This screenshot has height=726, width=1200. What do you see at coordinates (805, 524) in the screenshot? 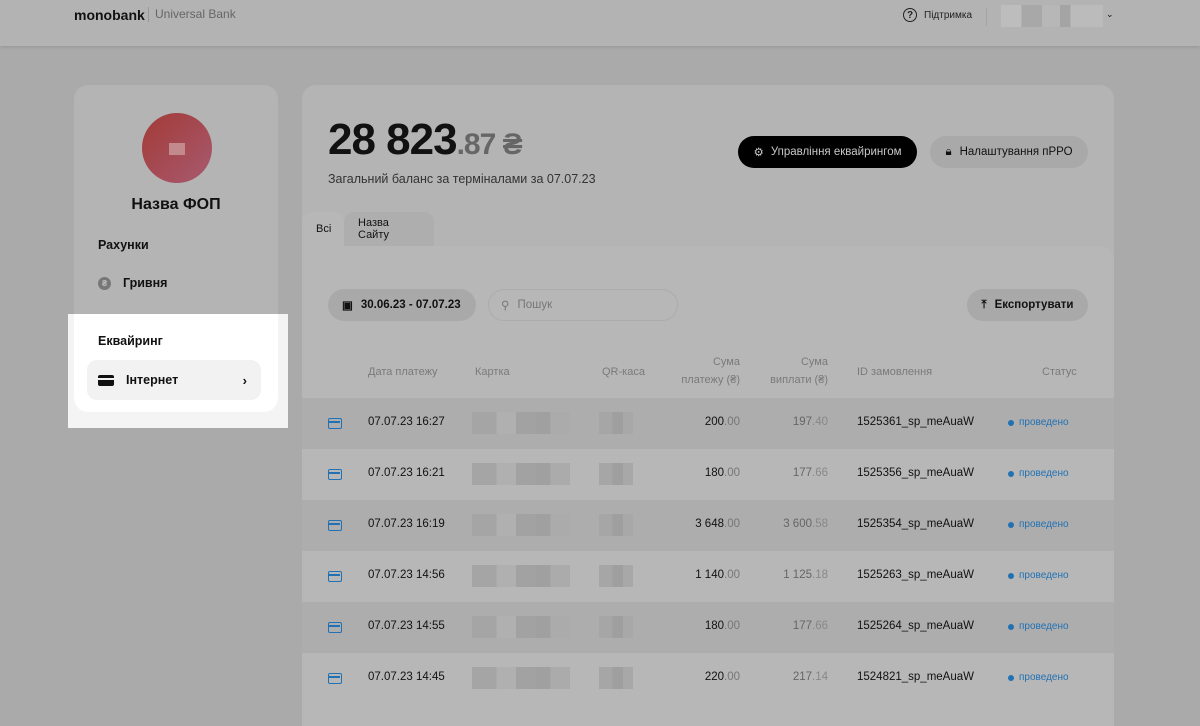
I see `payout-amount: 3 600.58` at bounding box center [805, 524].